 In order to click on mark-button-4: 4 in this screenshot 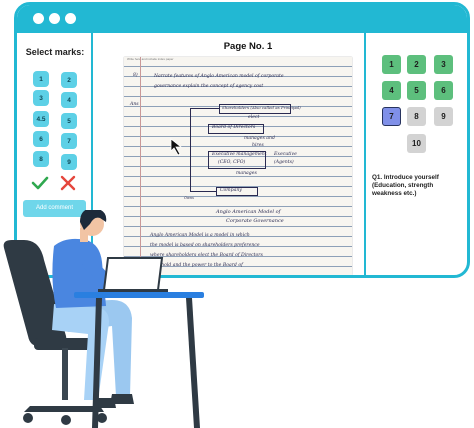, I will do `click(69, 100)`.